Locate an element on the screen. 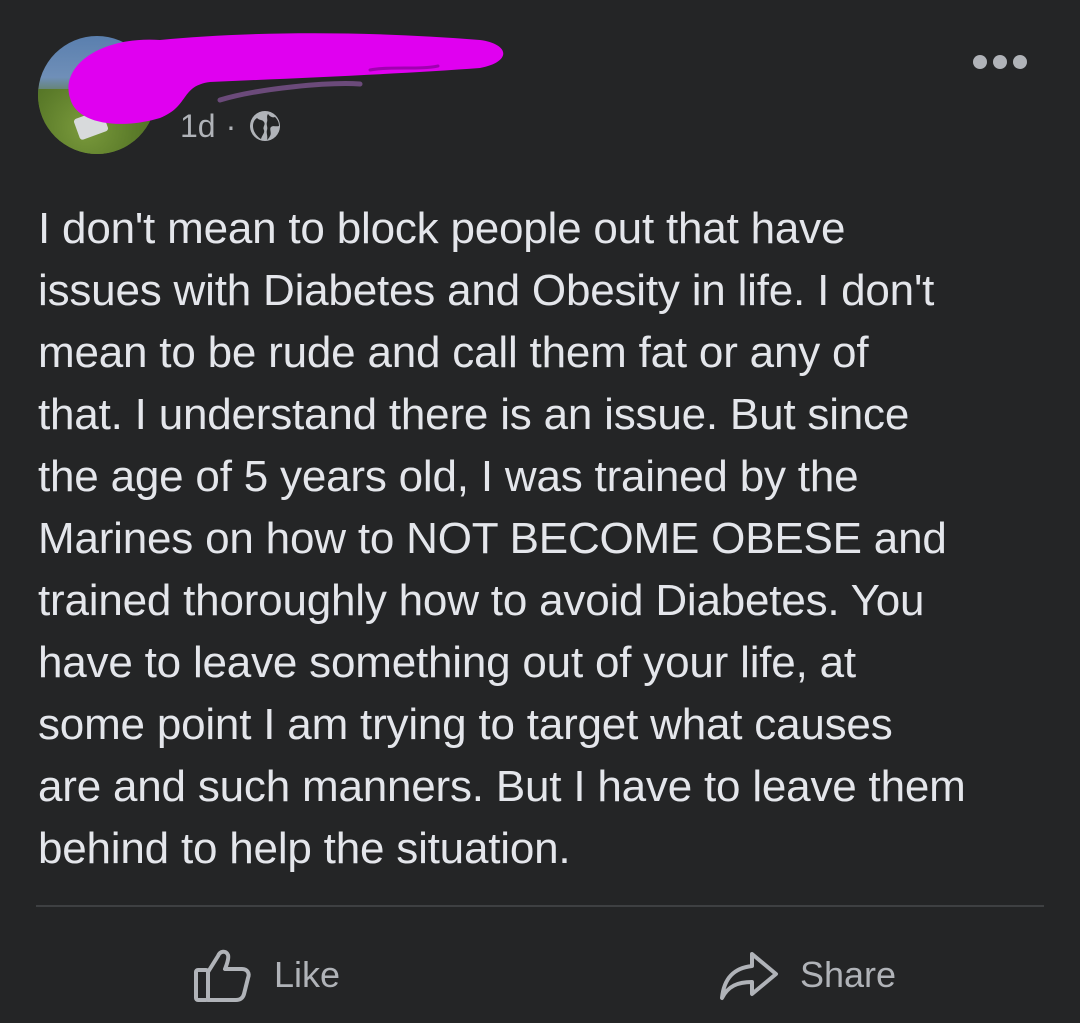 This screenshot has width=1080, height=1023. share-arrow-icon is located at coordinates (749, 976).